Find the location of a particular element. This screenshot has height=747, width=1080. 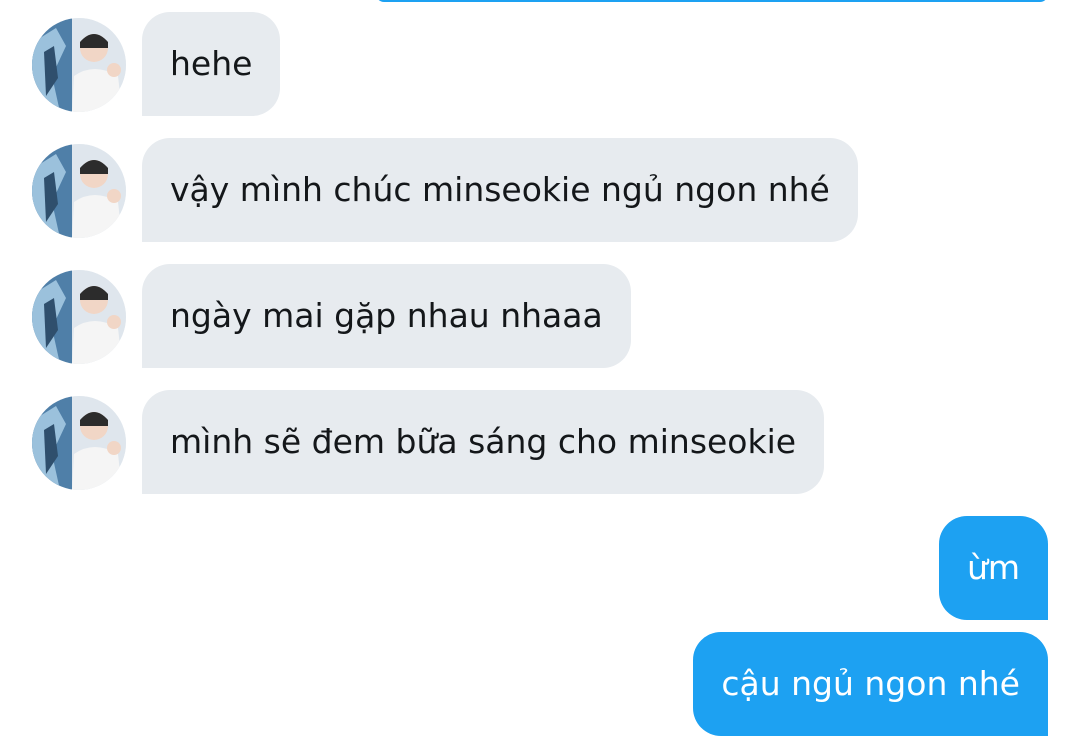

message-text: ngày mai gặp nhau nhaaa is located at coordinates (386, 315).